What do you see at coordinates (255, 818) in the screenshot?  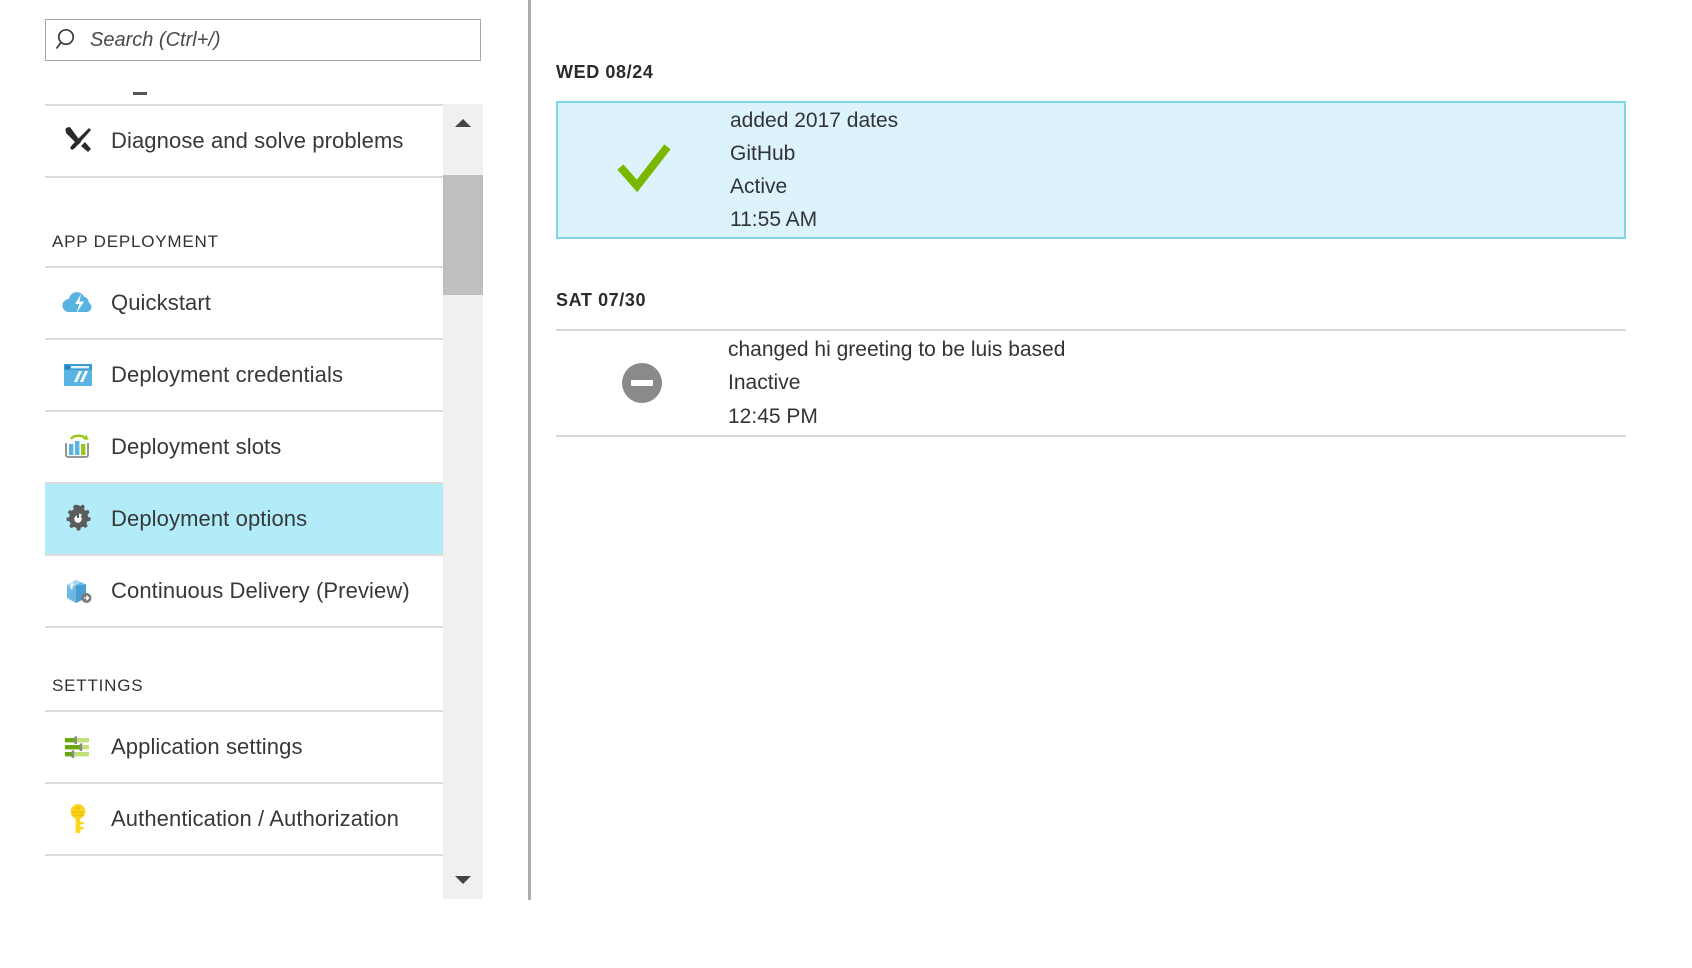 I see `sidebar-item-label: Authentication / Authorization` at bounding box center [255, 818].